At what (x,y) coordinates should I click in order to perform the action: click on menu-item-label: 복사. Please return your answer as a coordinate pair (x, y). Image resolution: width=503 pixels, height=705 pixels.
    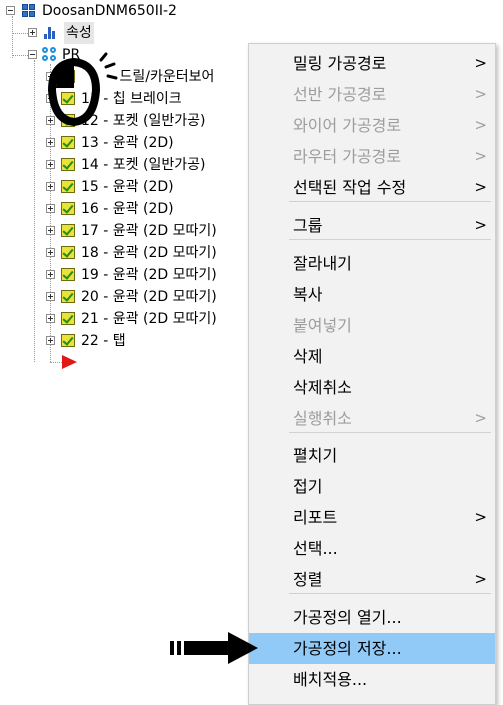
    Looking at the image, I should click on (308, 294).